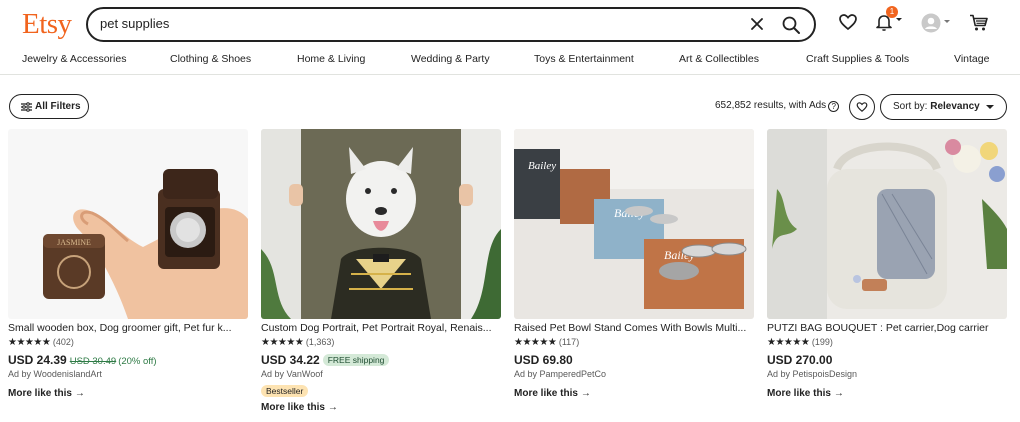  I want to click on price-amount: USD 270.00, so click(800, 360).